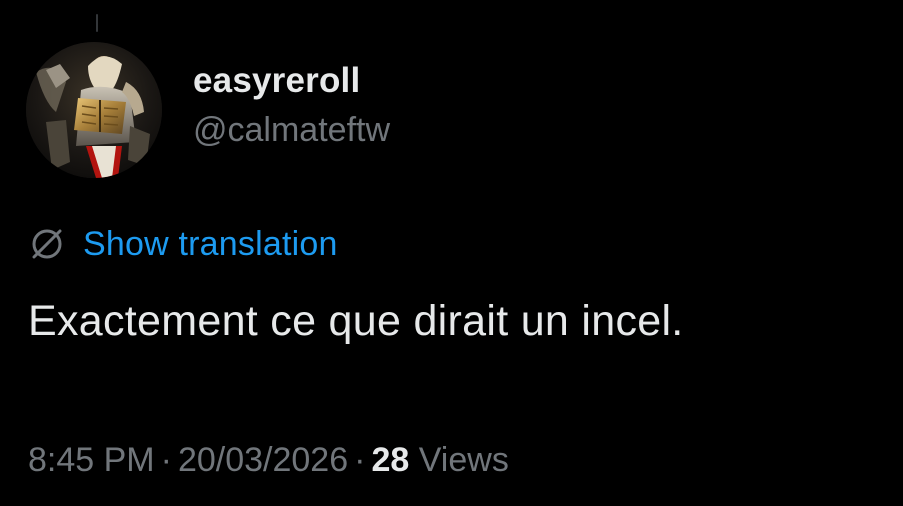 The image size is (903, 506). Describe the element at coordinates (47, 244) in the screenshot. I see `translate-globe-icon` at that location.